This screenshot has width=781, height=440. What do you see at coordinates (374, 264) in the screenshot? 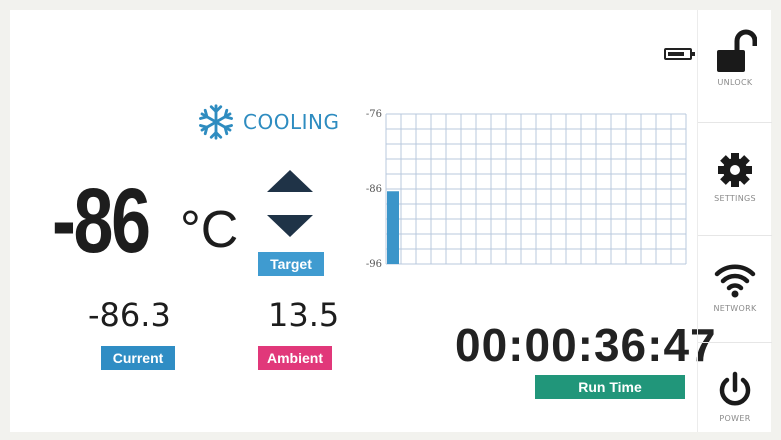
I see `chart-tick-label: -96` at bounding box center [374, 264].